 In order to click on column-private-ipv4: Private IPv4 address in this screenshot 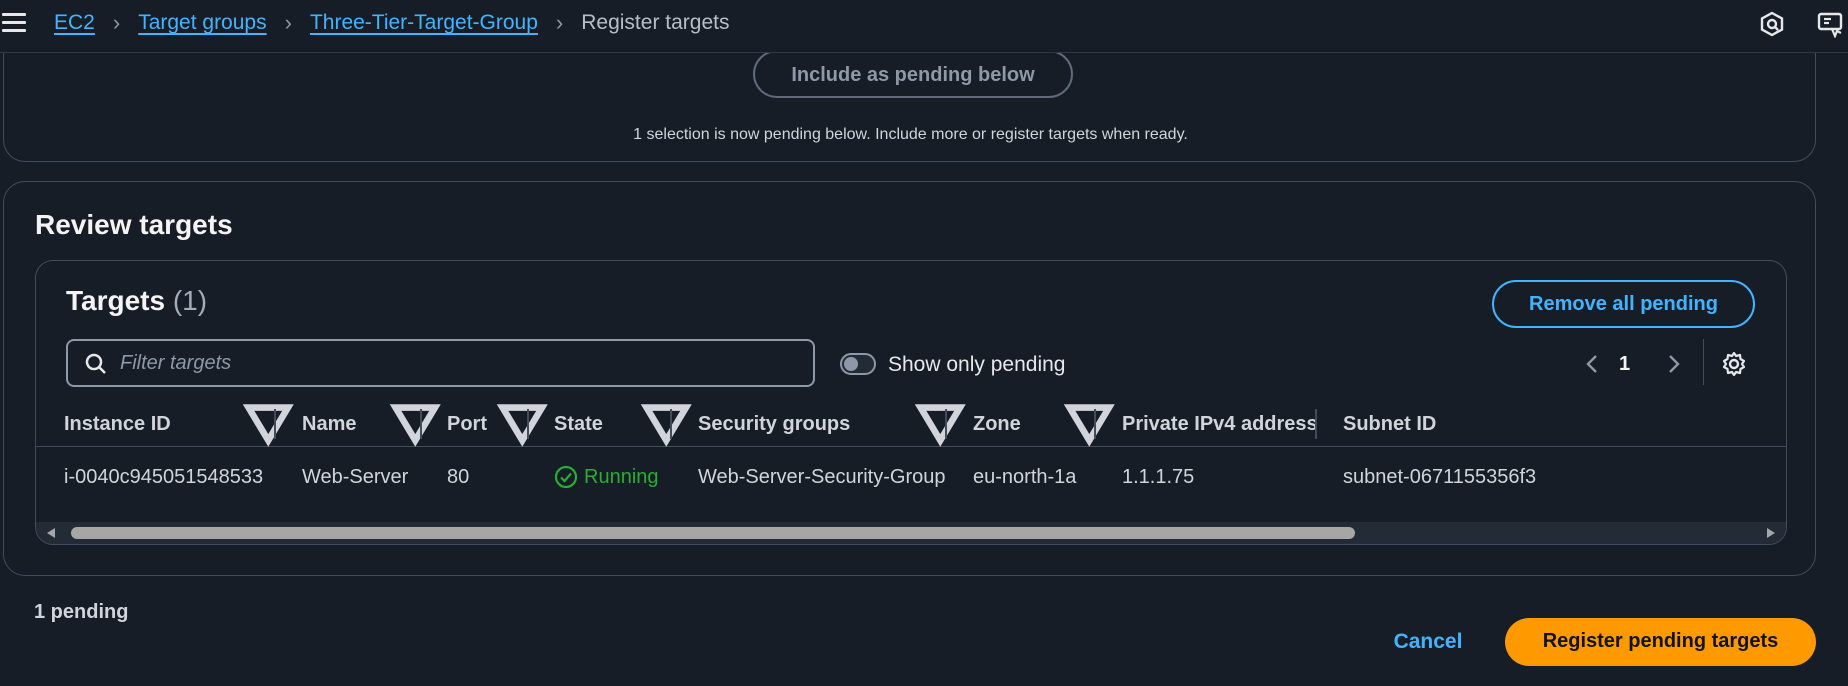, I will do `click(1220, 424)`.